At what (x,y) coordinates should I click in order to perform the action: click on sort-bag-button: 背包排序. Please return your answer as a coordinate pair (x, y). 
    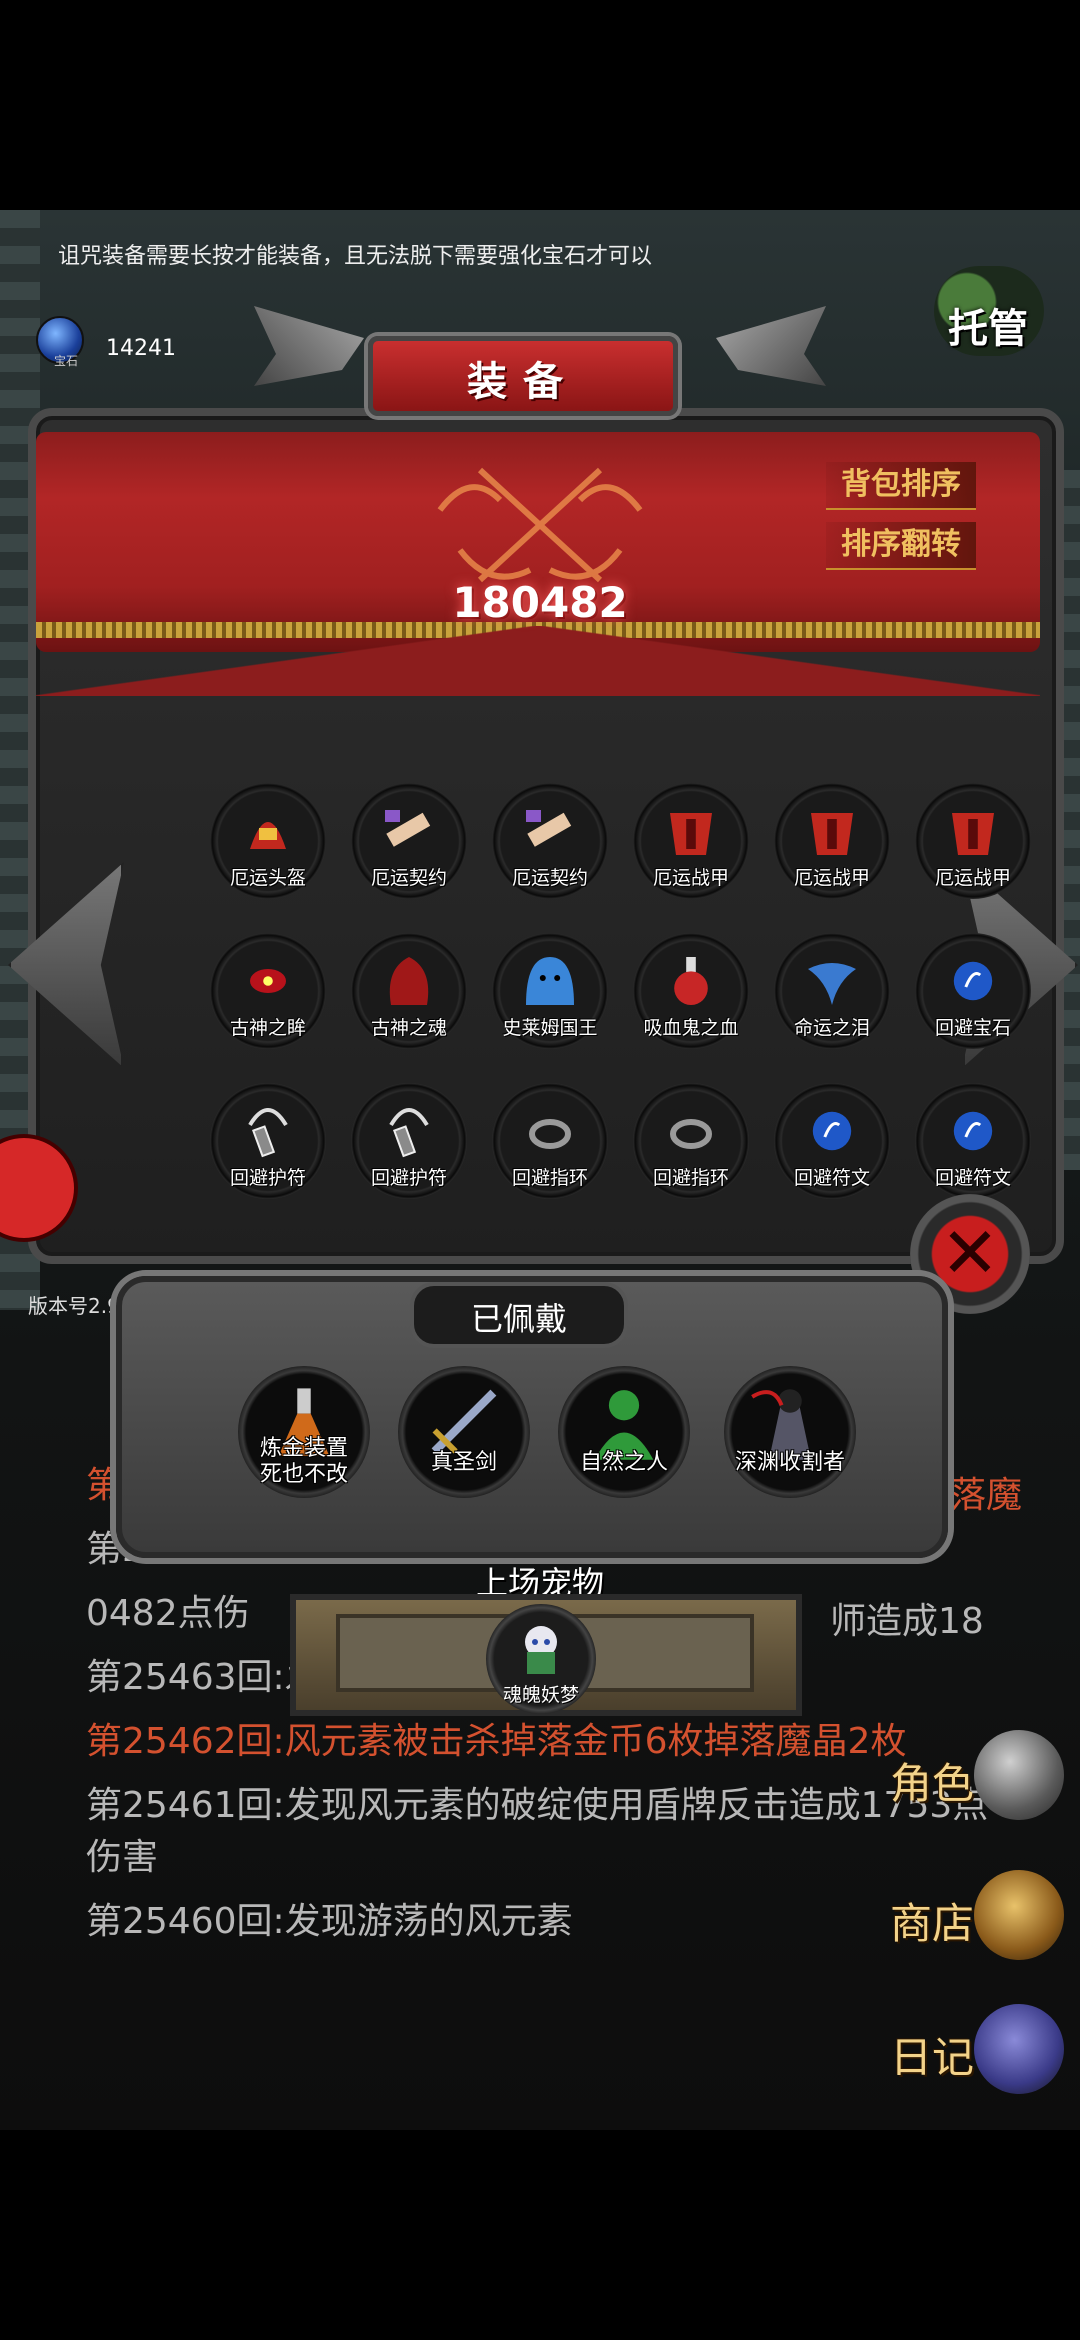
    Looking at the image, I should click on (901, 486).